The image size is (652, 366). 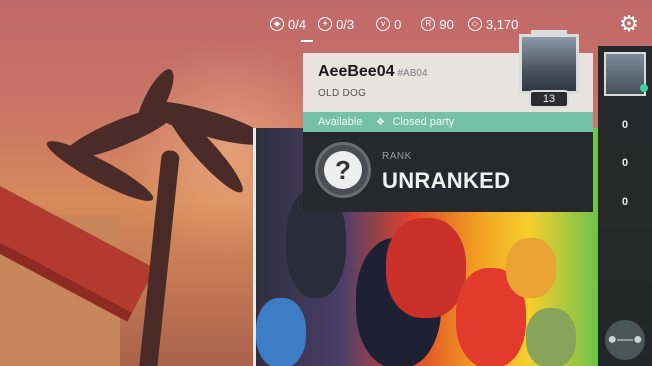 What do you see at coordinates (549, 33) in the screenshot?
I see `portrait-cap` at bounding box center [549, 33].